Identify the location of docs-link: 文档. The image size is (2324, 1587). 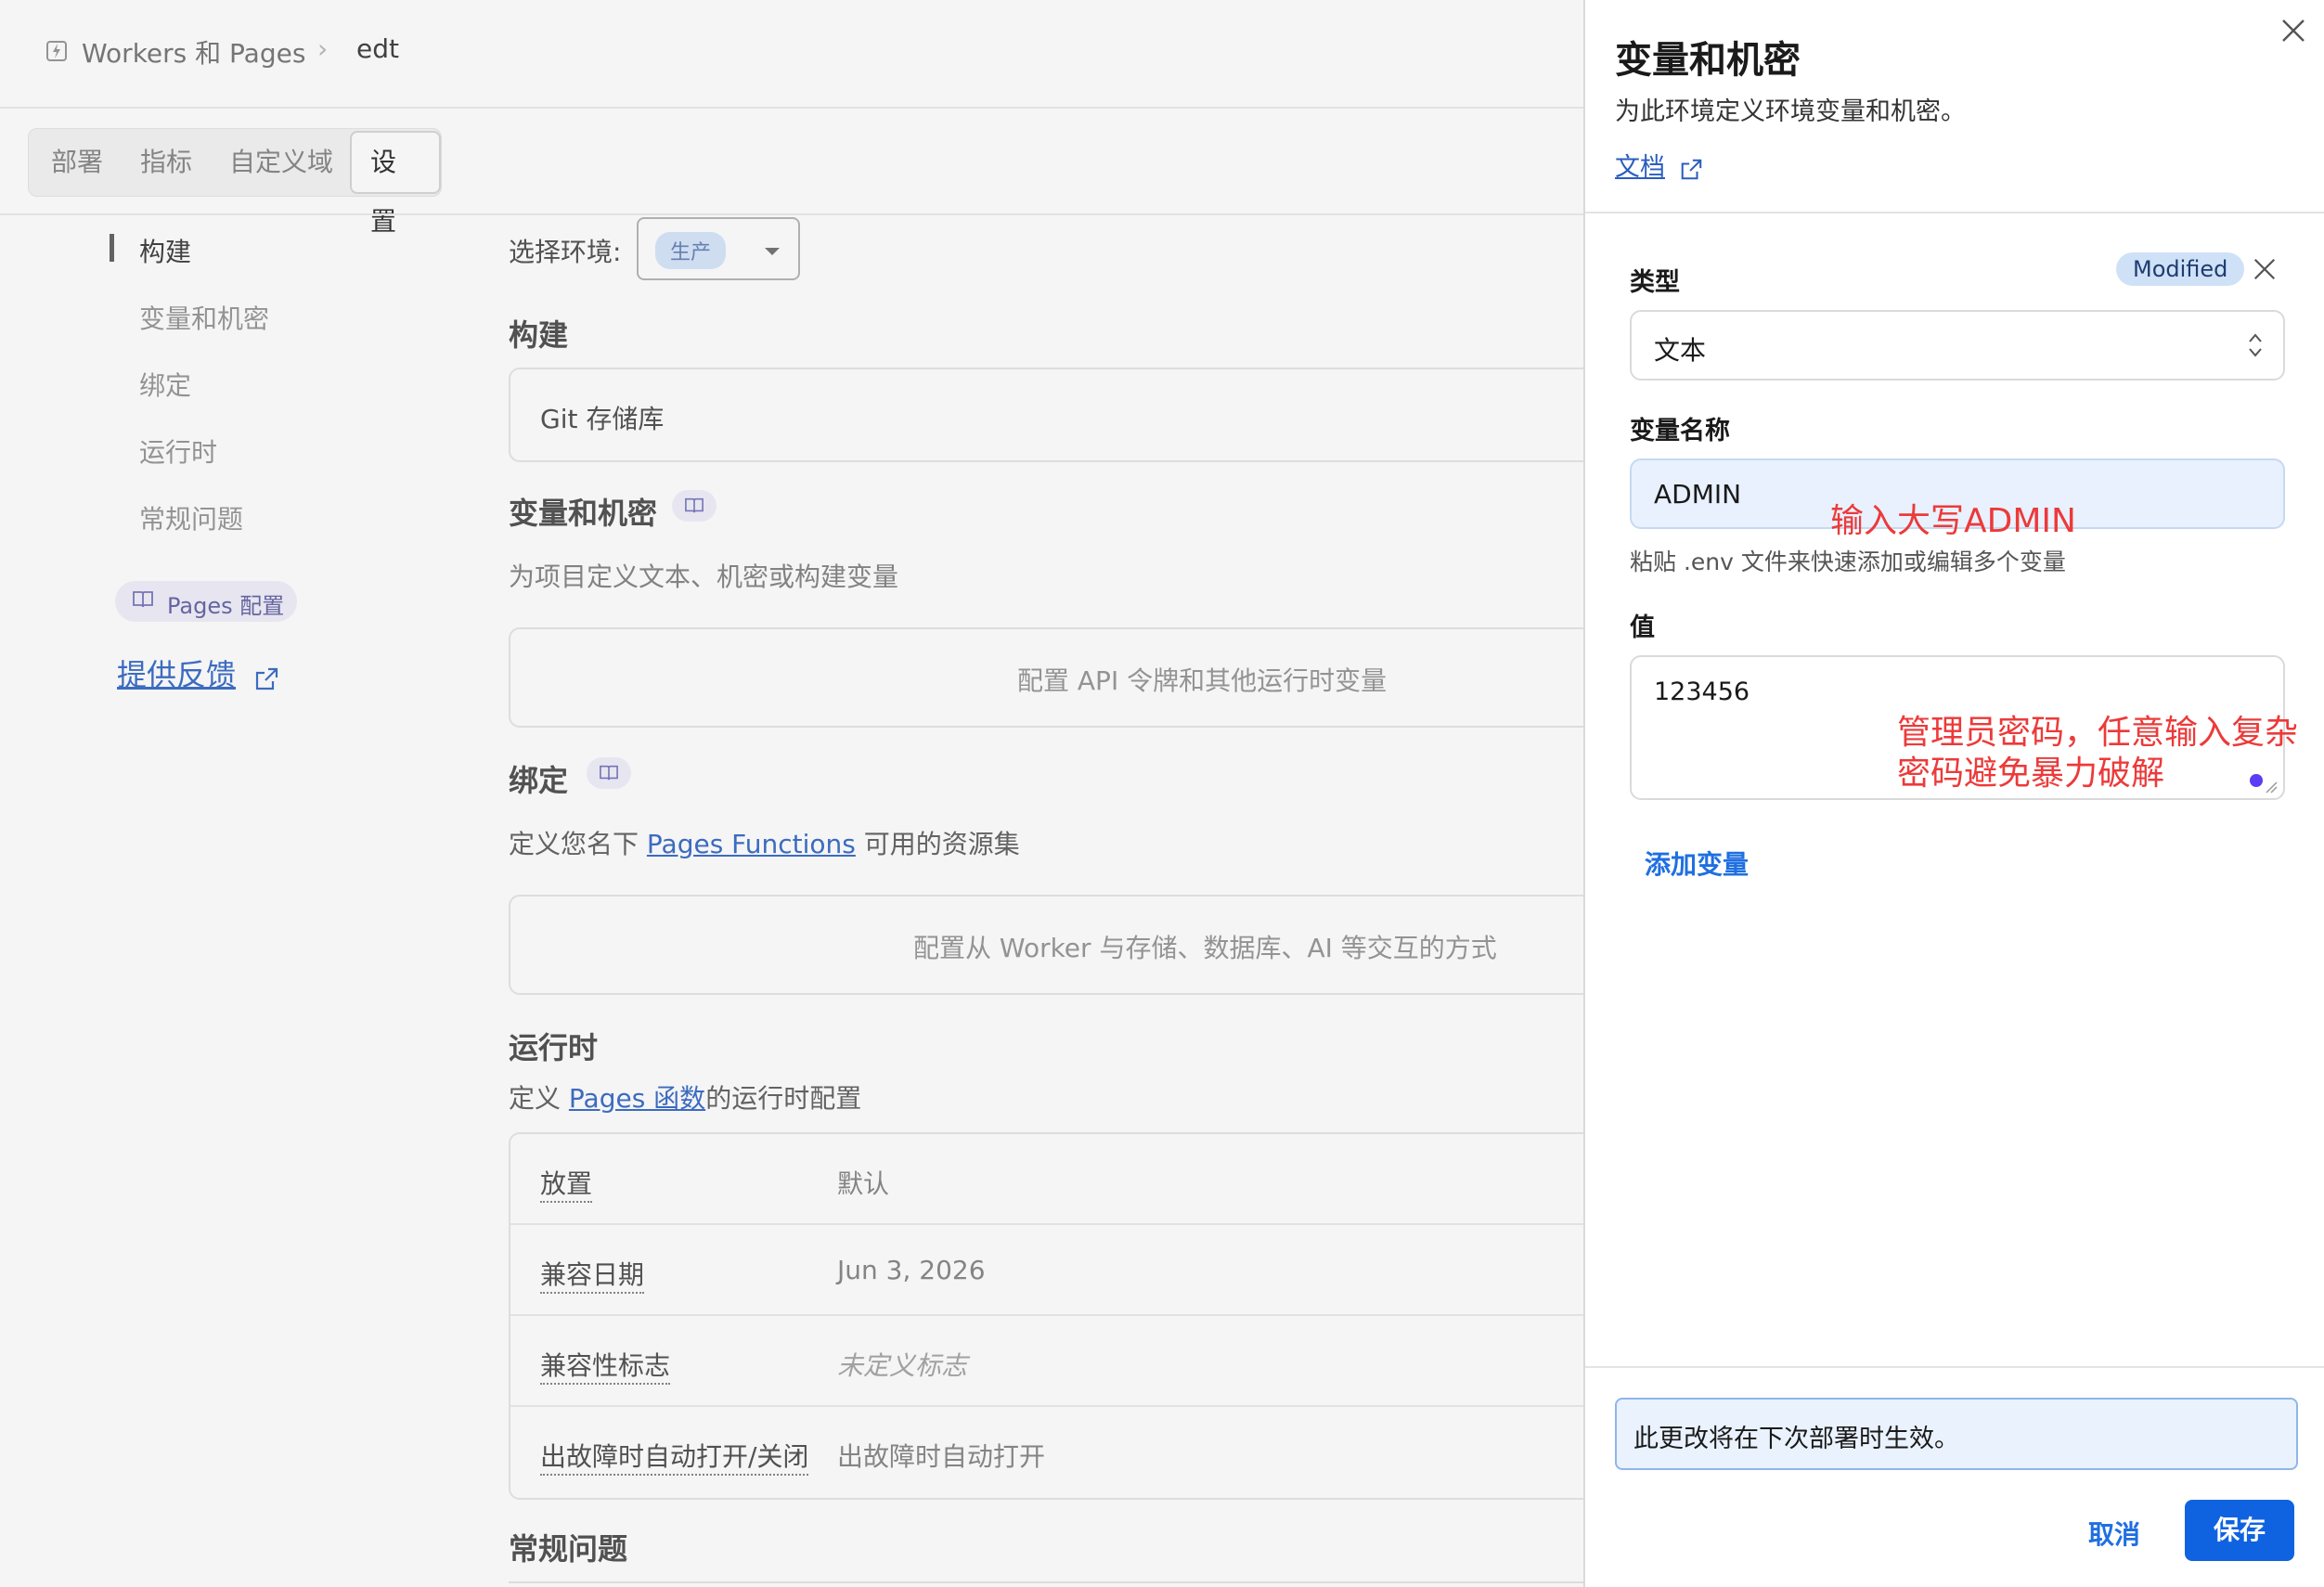
(1659, 166).